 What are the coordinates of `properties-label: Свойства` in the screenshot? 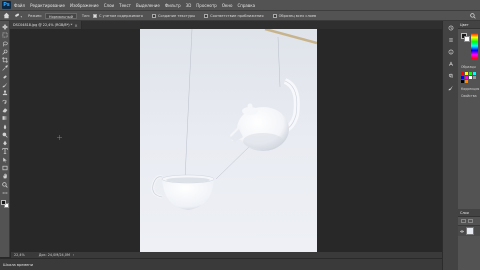 It's located at (469, 95).